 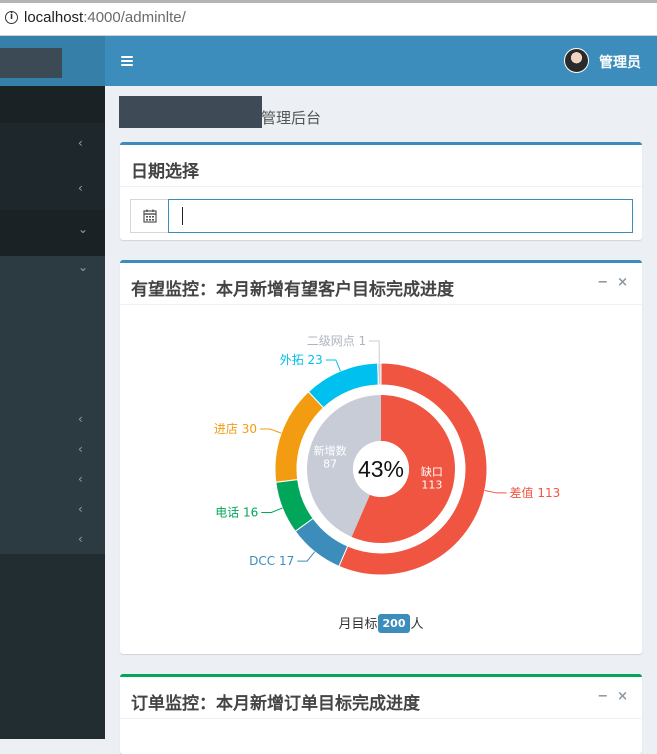 What do you see at coordinates (336, 341) in the screenshot?
I see `outer-segment-label: 二级网点 1` at bounding box center [336, 341].